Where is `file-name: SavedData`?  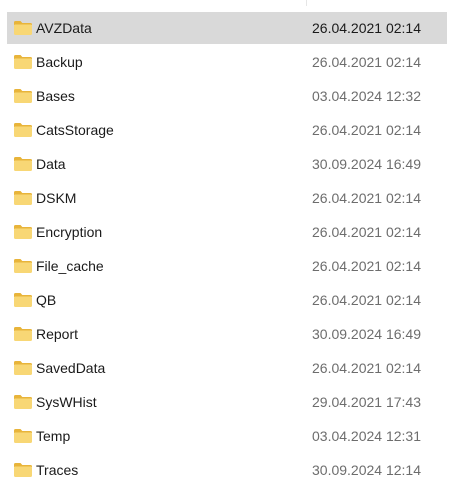
file-name: SavedData is located at coordinates (71, 368).